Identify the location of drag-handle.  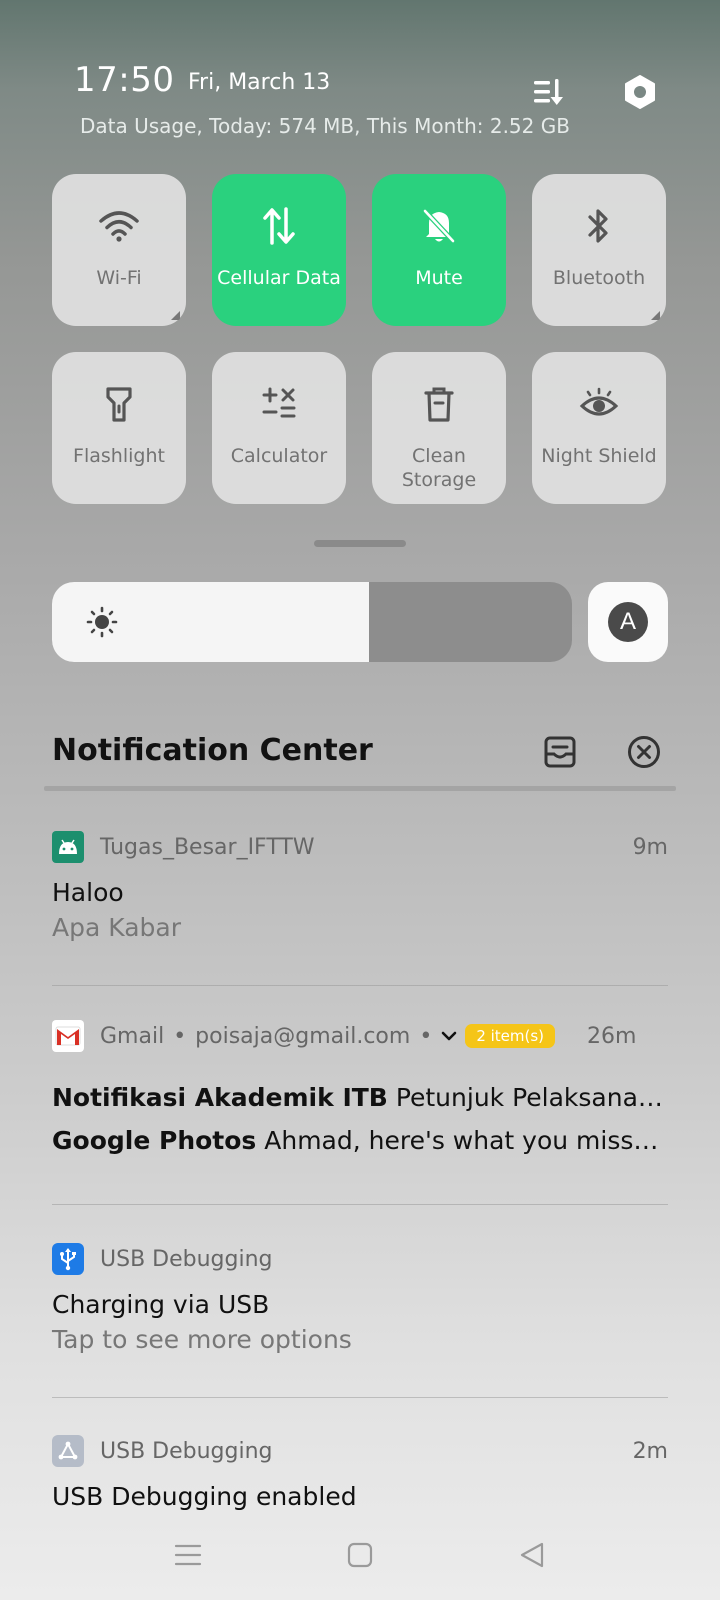
(360, 543).